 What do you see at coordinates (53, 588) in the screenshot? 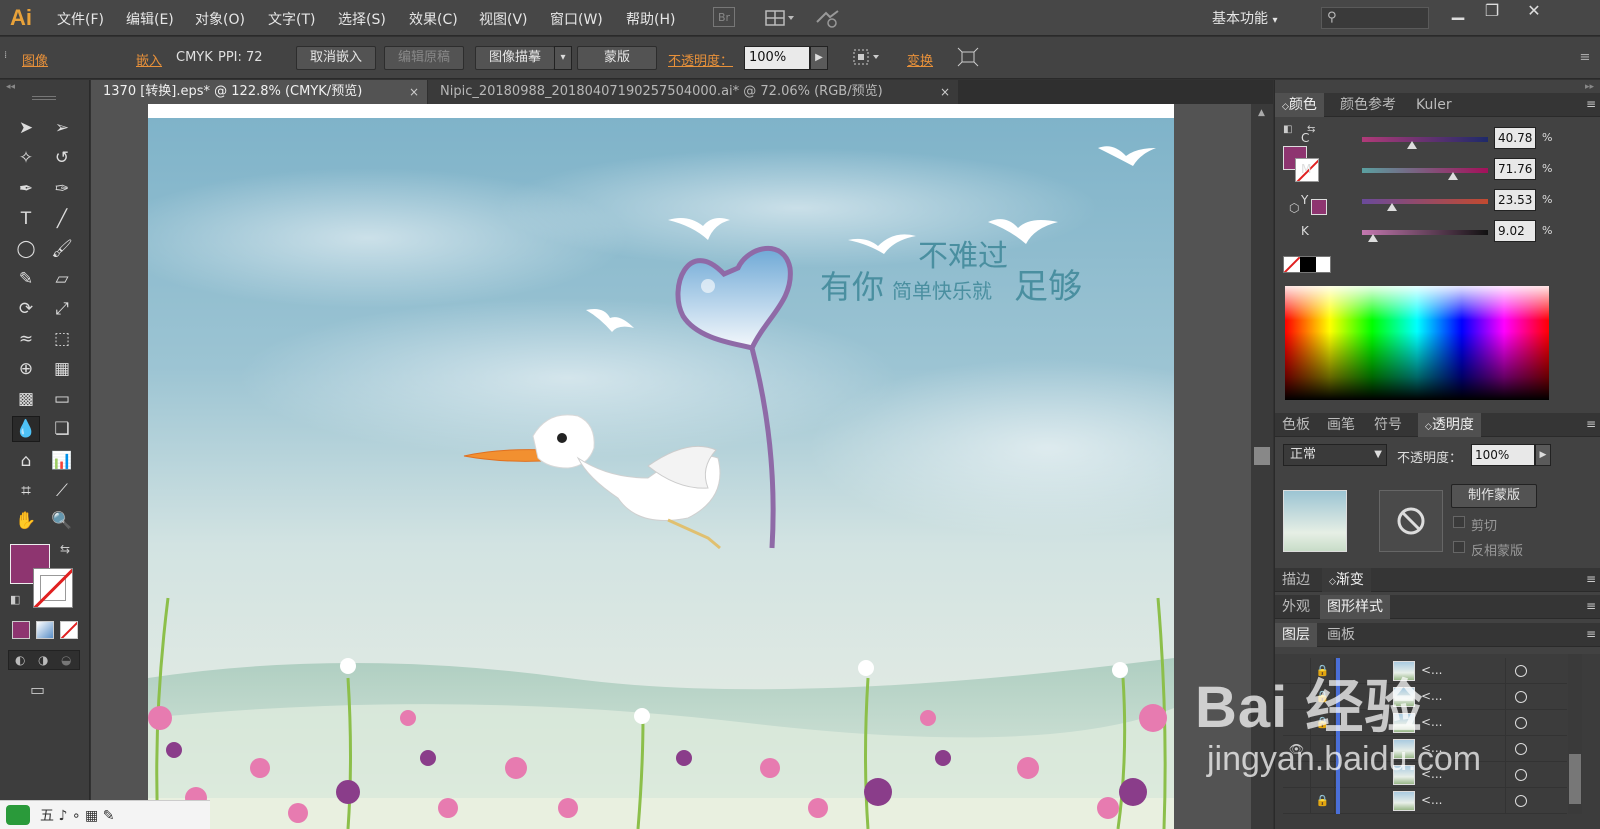
I see `stroke-color-swatch` at bounding box center [53, 588].